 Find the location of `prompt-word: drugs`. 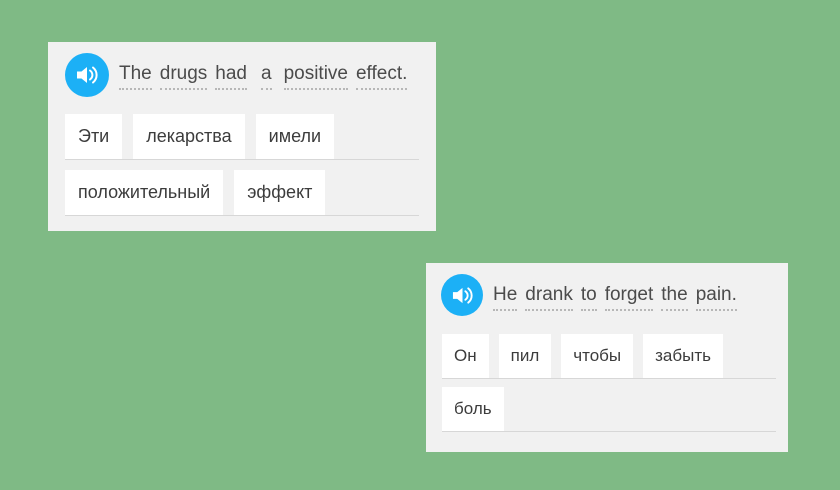

prompt-word: drugs is located at coordinates (183, 76).